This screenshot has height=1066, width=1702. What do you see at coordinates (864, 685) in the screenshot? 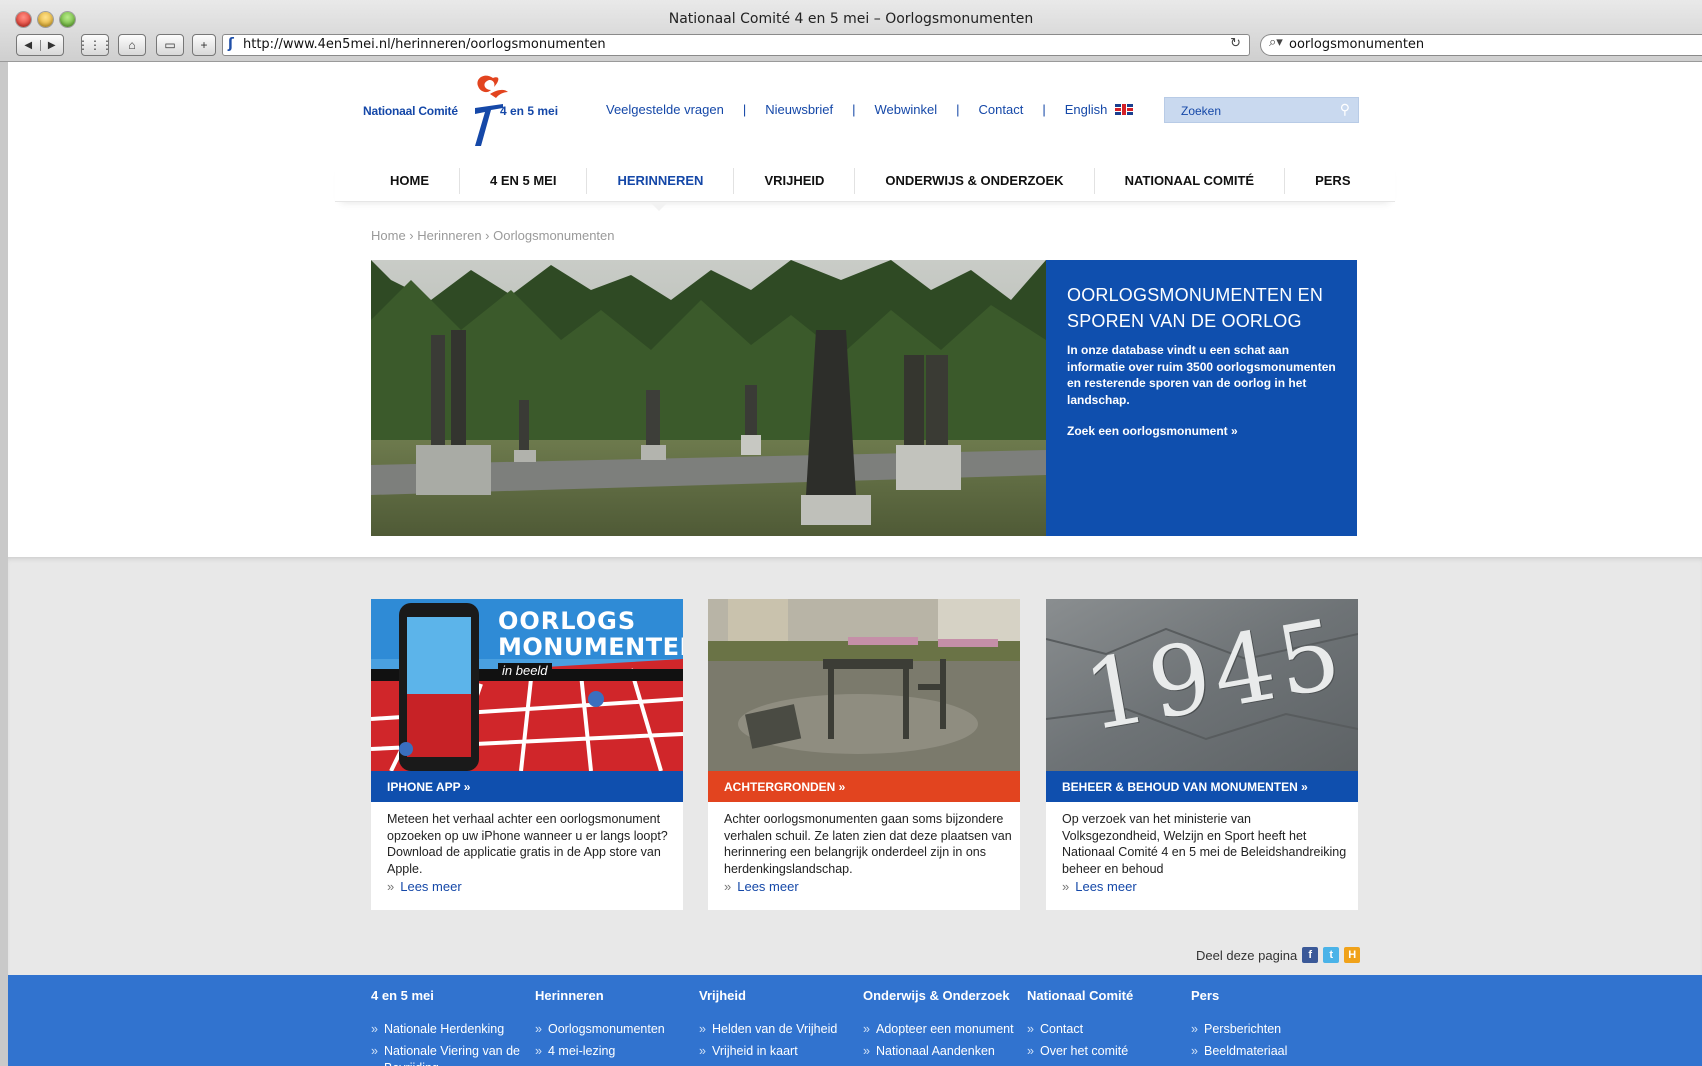
I see `achtergronden-thumbnail` at bounding box center [864, 685].